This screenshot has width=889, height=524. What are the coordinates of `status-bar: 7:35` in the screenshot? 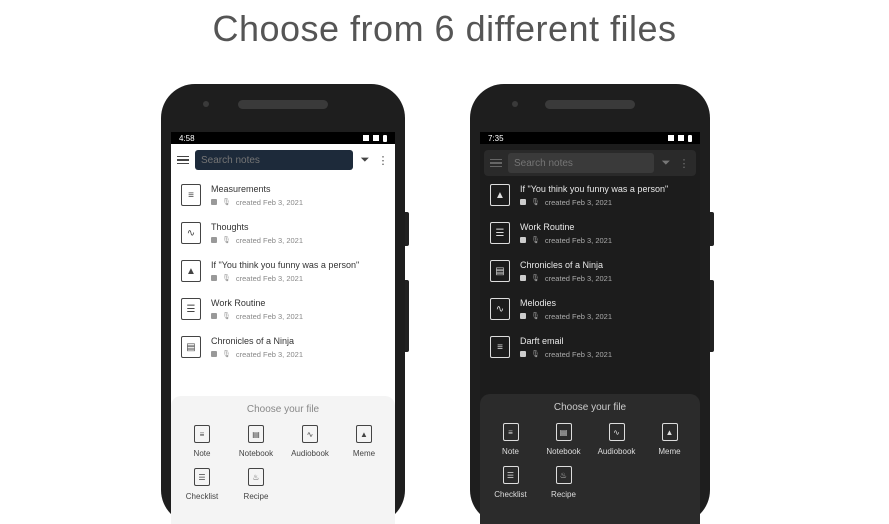 It's located at (590, 138).